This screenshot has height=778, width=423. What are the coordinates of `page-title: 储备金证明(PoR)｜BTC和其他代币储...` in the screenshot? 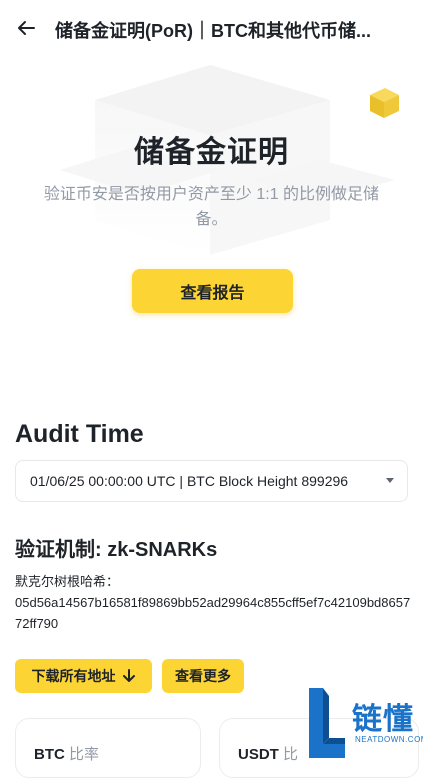 It's located at (213, 31).